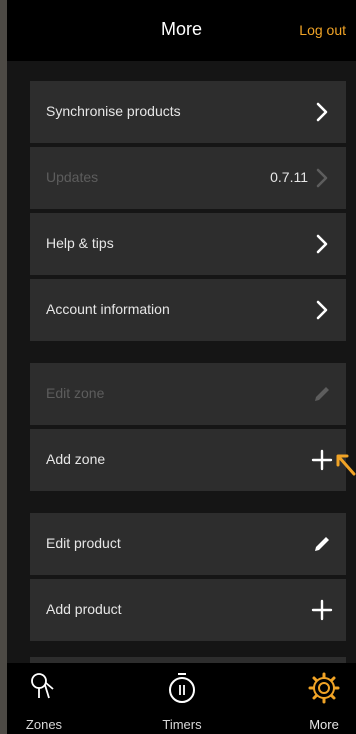  Describe the element at coordinates (113, 111) in the screenshot. I see `synchronise-products-label: Synchronise products` at that location.